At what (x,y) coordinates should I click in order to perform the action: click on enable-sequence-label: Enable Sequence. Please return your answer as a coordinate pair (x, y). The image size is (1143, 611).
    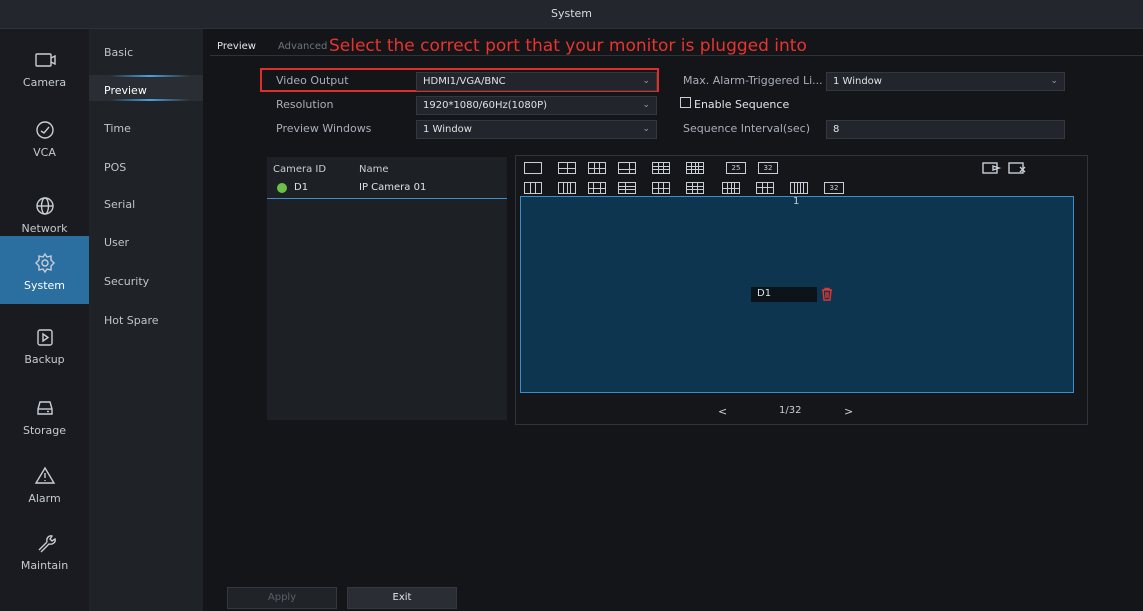
    Looking at the image, I should click on (742, 104).